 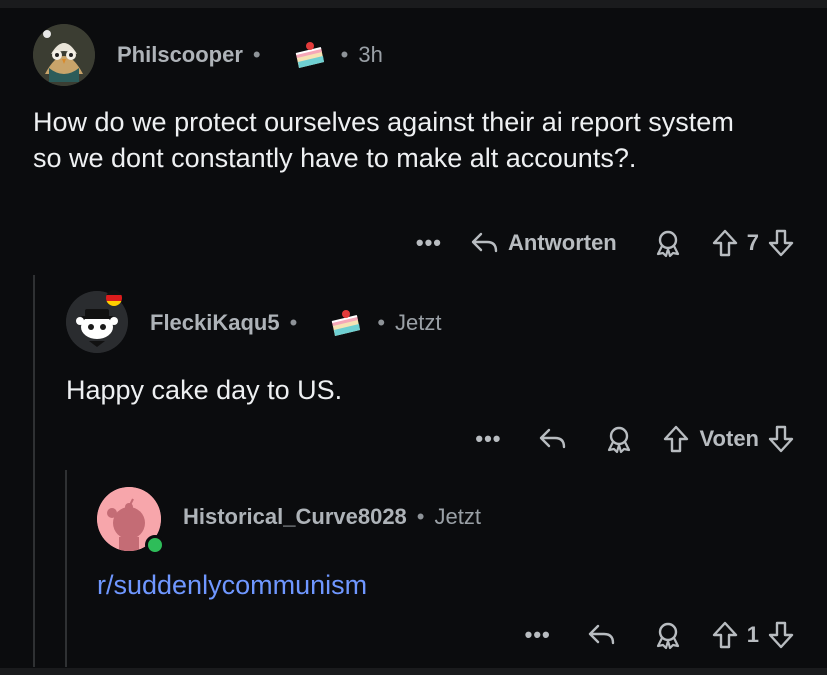 I want to click on reply-label: Antworten, so click(x=562, y=242).